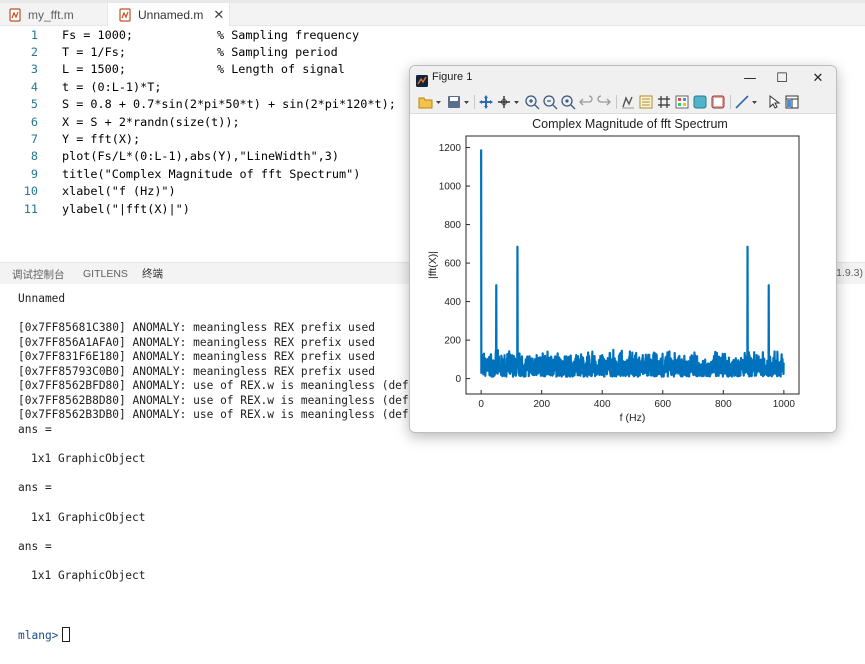 The height and width of the screenshot is (664, 865). I want to click on save-icon, so click(454, 102).